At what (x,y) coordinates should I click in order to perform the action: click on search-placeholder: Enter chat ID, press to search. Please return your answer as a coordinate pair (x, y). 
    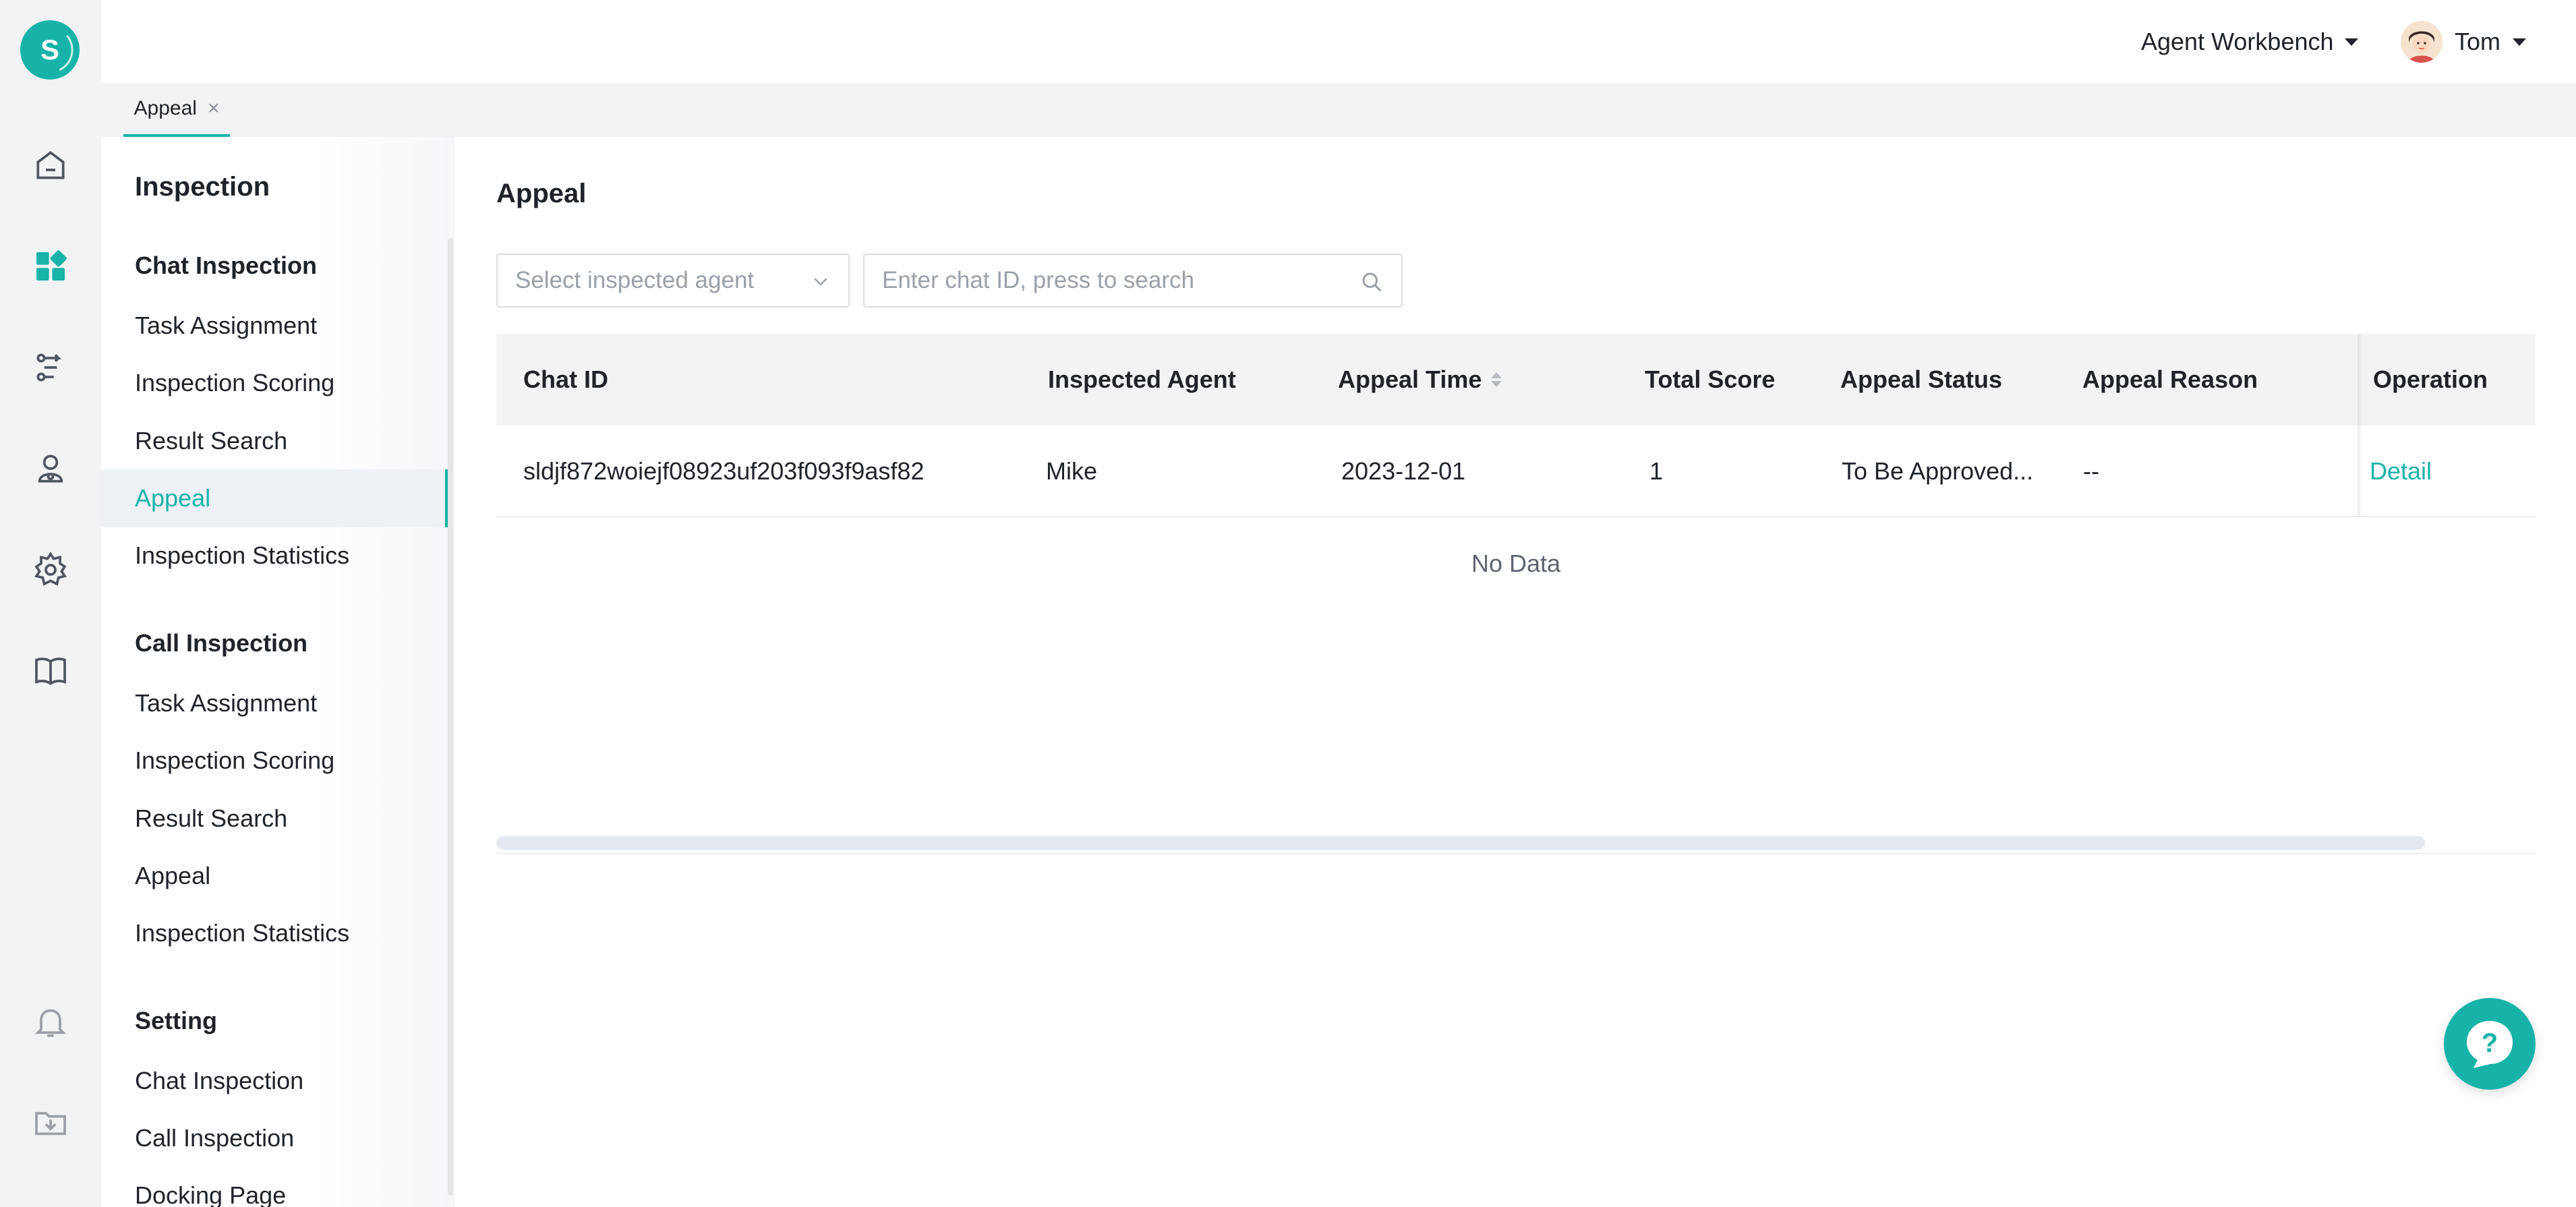
    Looking at the image, I should click on (1038, 280).